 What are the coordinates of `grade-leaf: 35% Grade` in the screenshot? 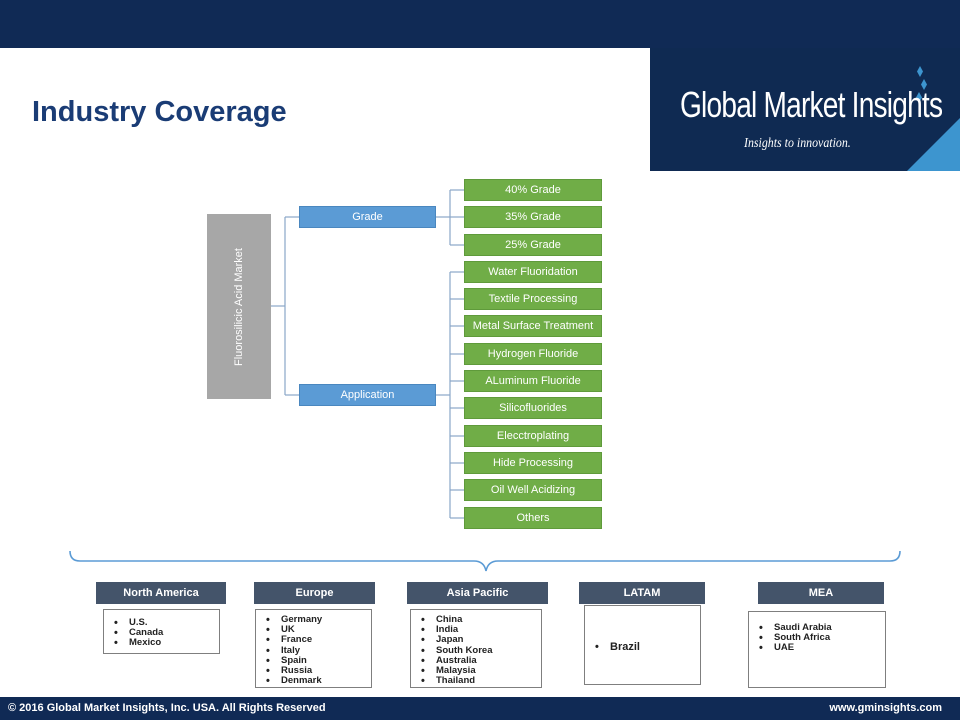 It's located at (533, 217).